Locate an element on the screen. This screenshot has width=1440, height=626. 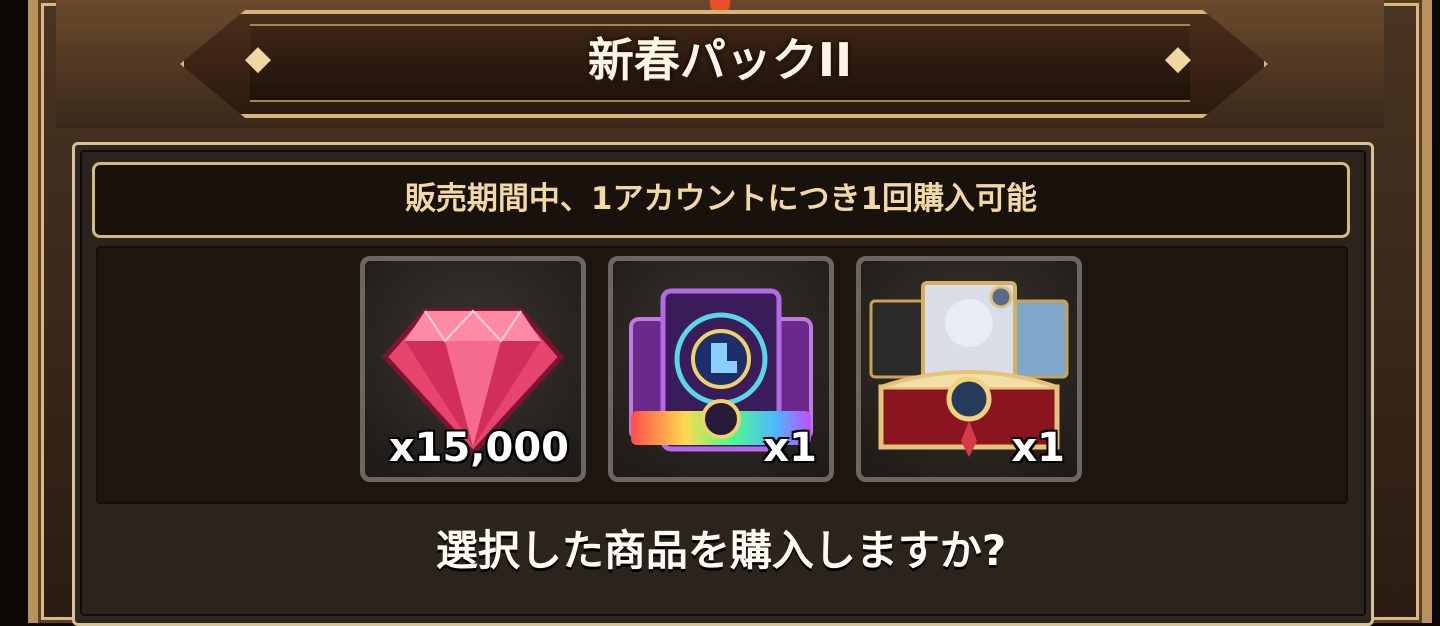
item-slot-character-chest: x1 is located at coordinates (969, 369).